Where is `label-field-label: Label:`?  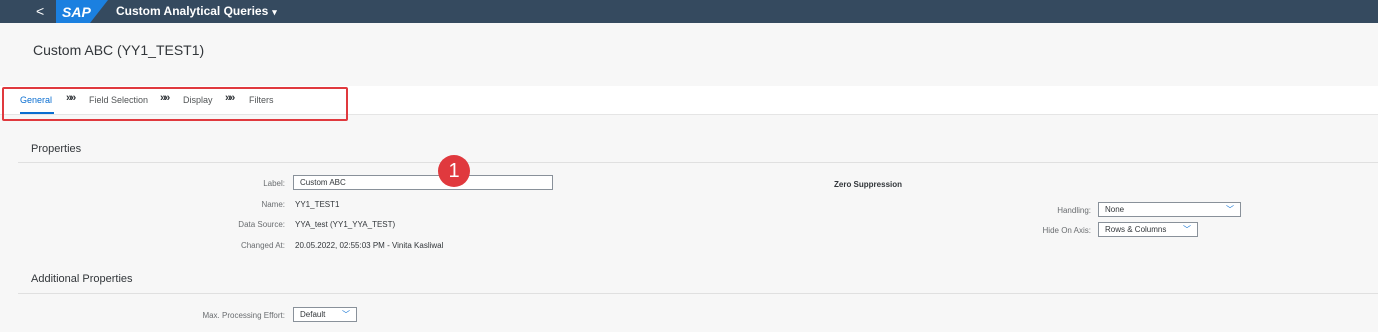
label-field-label: Label: is located at coordinates (274, 183).